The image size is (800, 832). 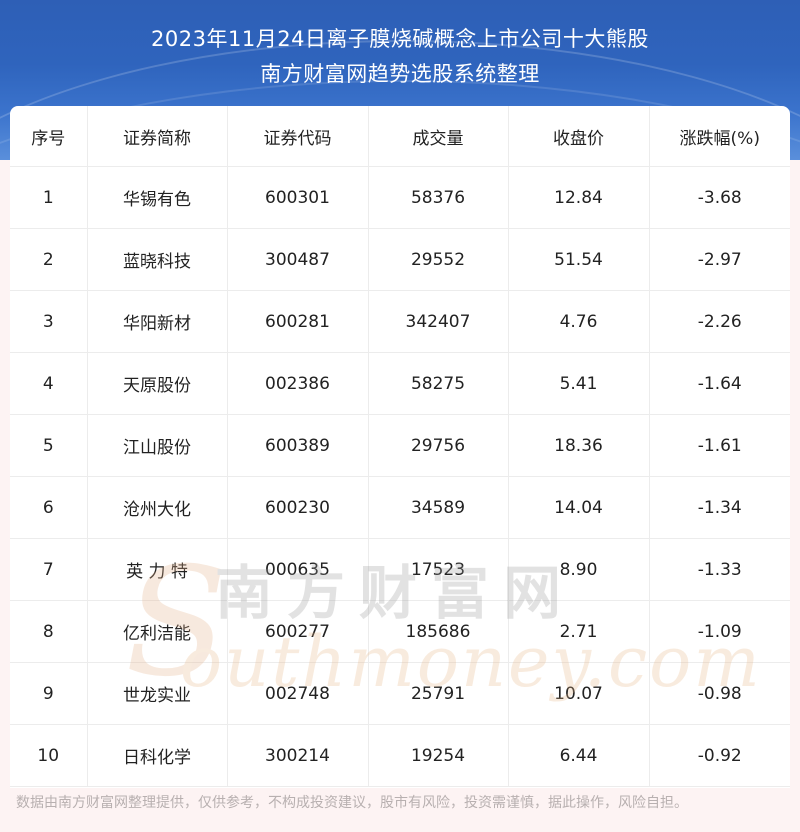 I want to click on cell-close-price: 12.84, so click(x=579, y=197).